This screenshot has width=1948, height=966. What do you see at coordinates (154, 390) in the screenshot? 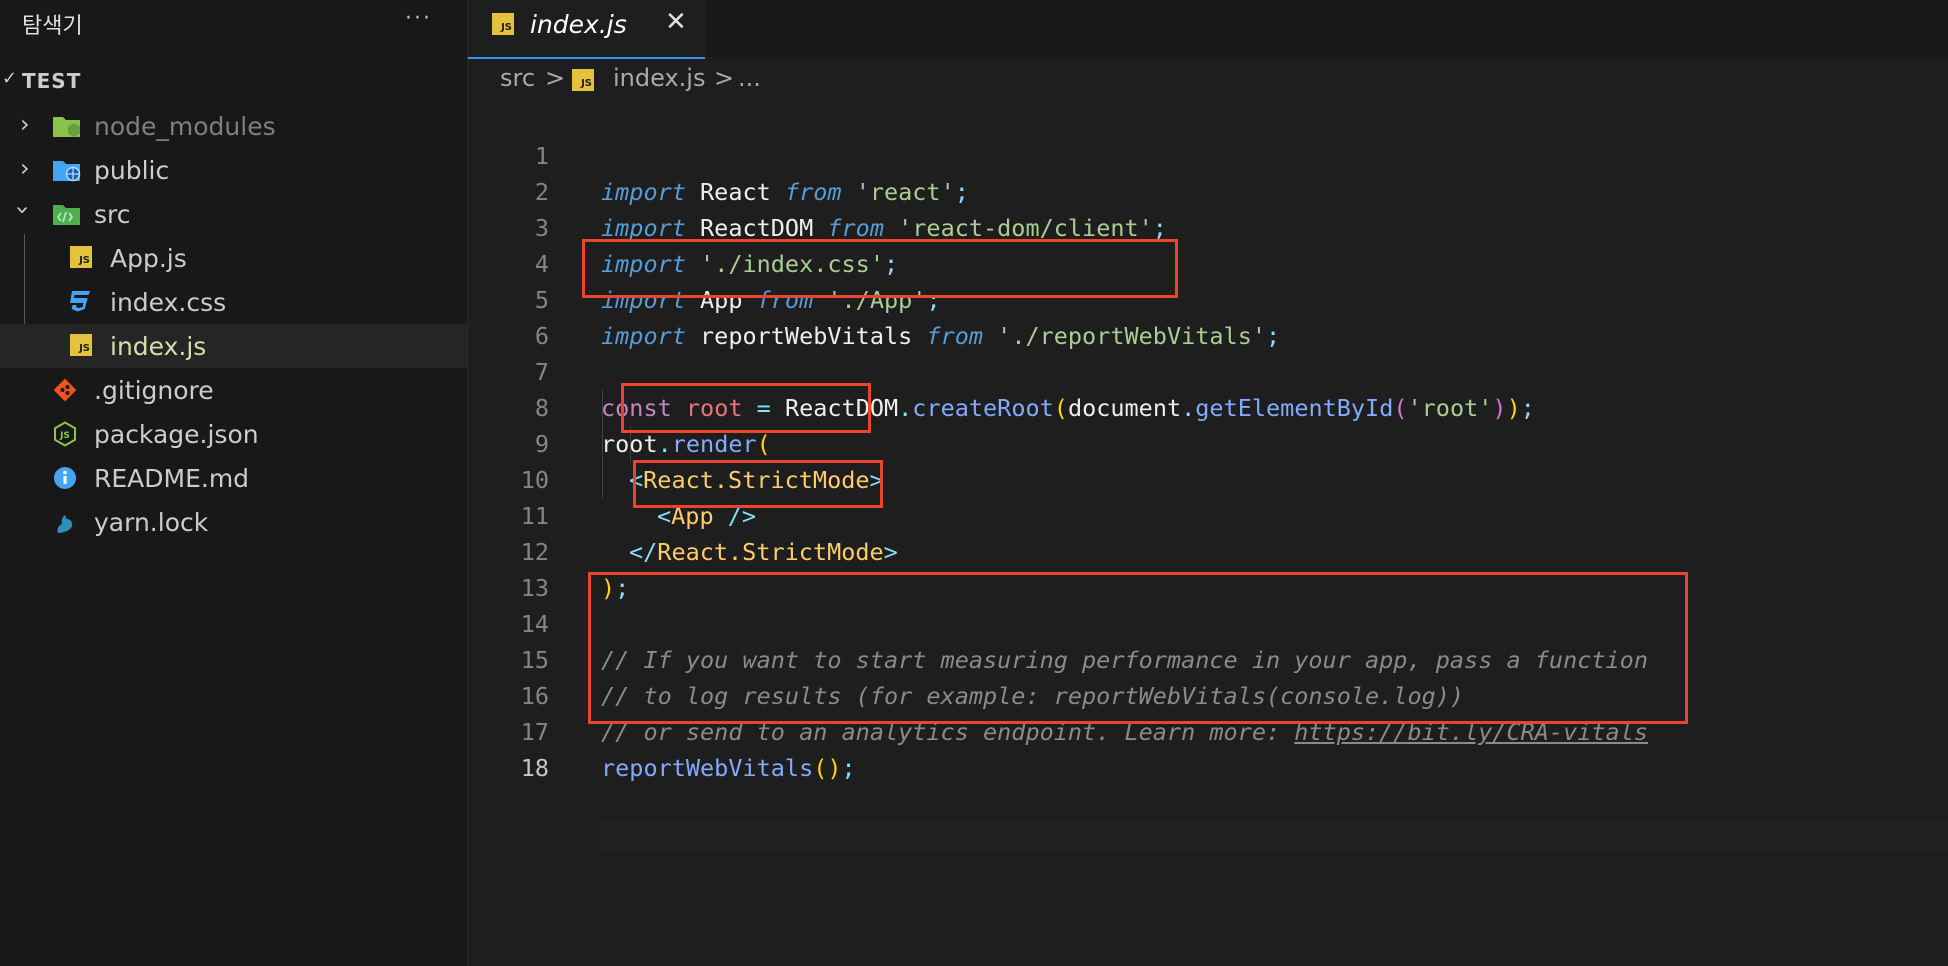
I see `tree-item-label: .gitignore` at bounding box center [154, 390].